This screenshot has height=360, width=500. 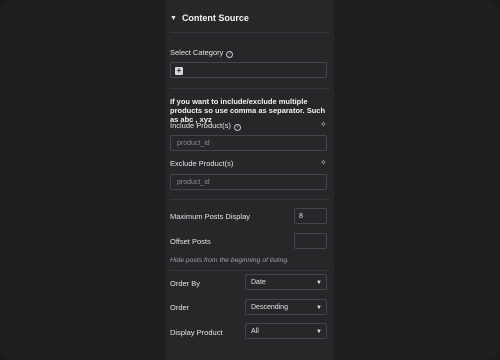 What do you see at coordinates (286, 282) in the screenshot?
I see `order-by-select: Date ▼` at bounding box center [286, 282].